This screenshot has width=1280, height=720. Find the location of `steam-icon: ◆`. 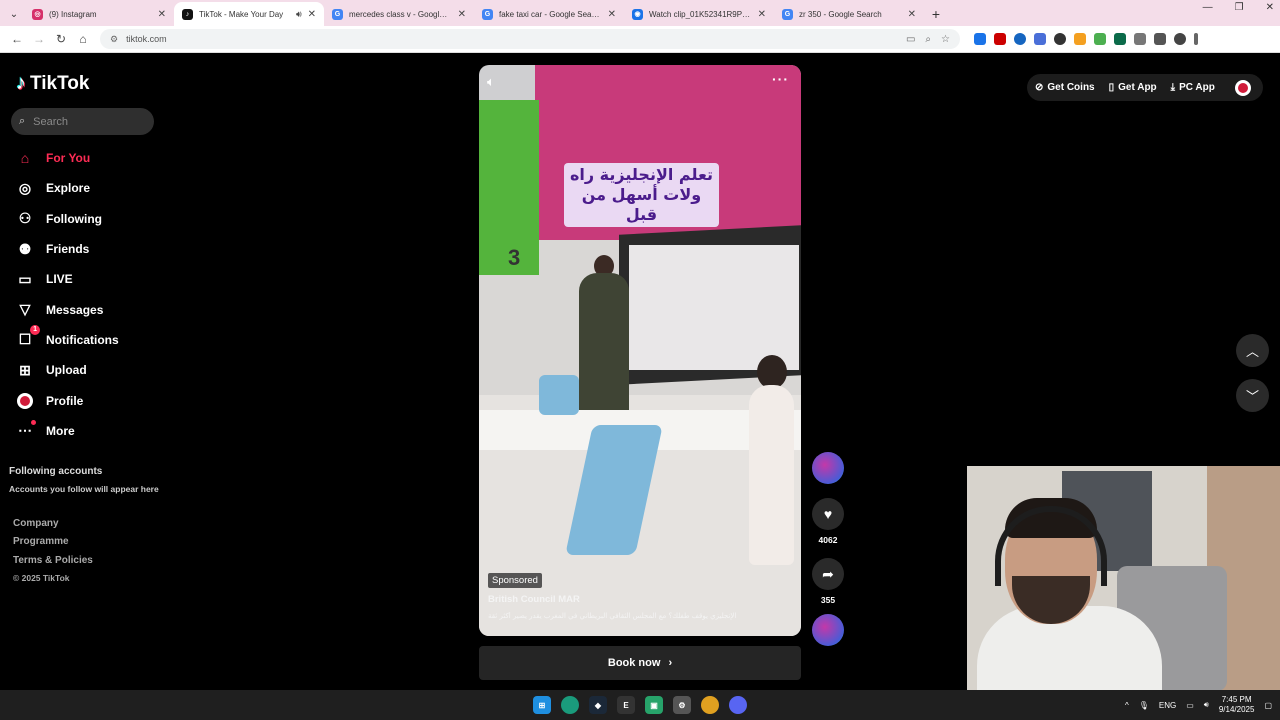

steam-icon: ◆ is located at coordinates (598, 705).